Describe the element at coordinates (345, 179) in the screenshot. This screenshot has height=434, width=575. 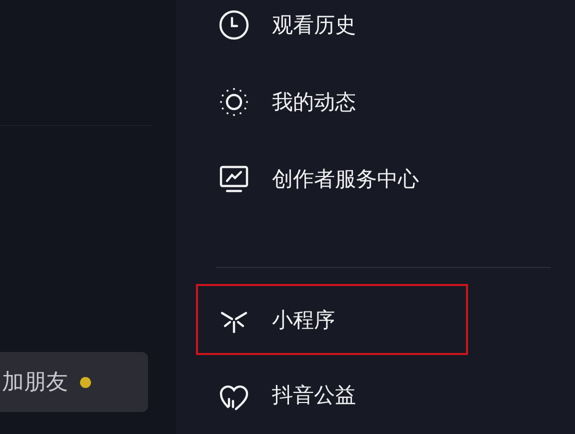
I see `menu-label: 创作者服务中心` at that location.